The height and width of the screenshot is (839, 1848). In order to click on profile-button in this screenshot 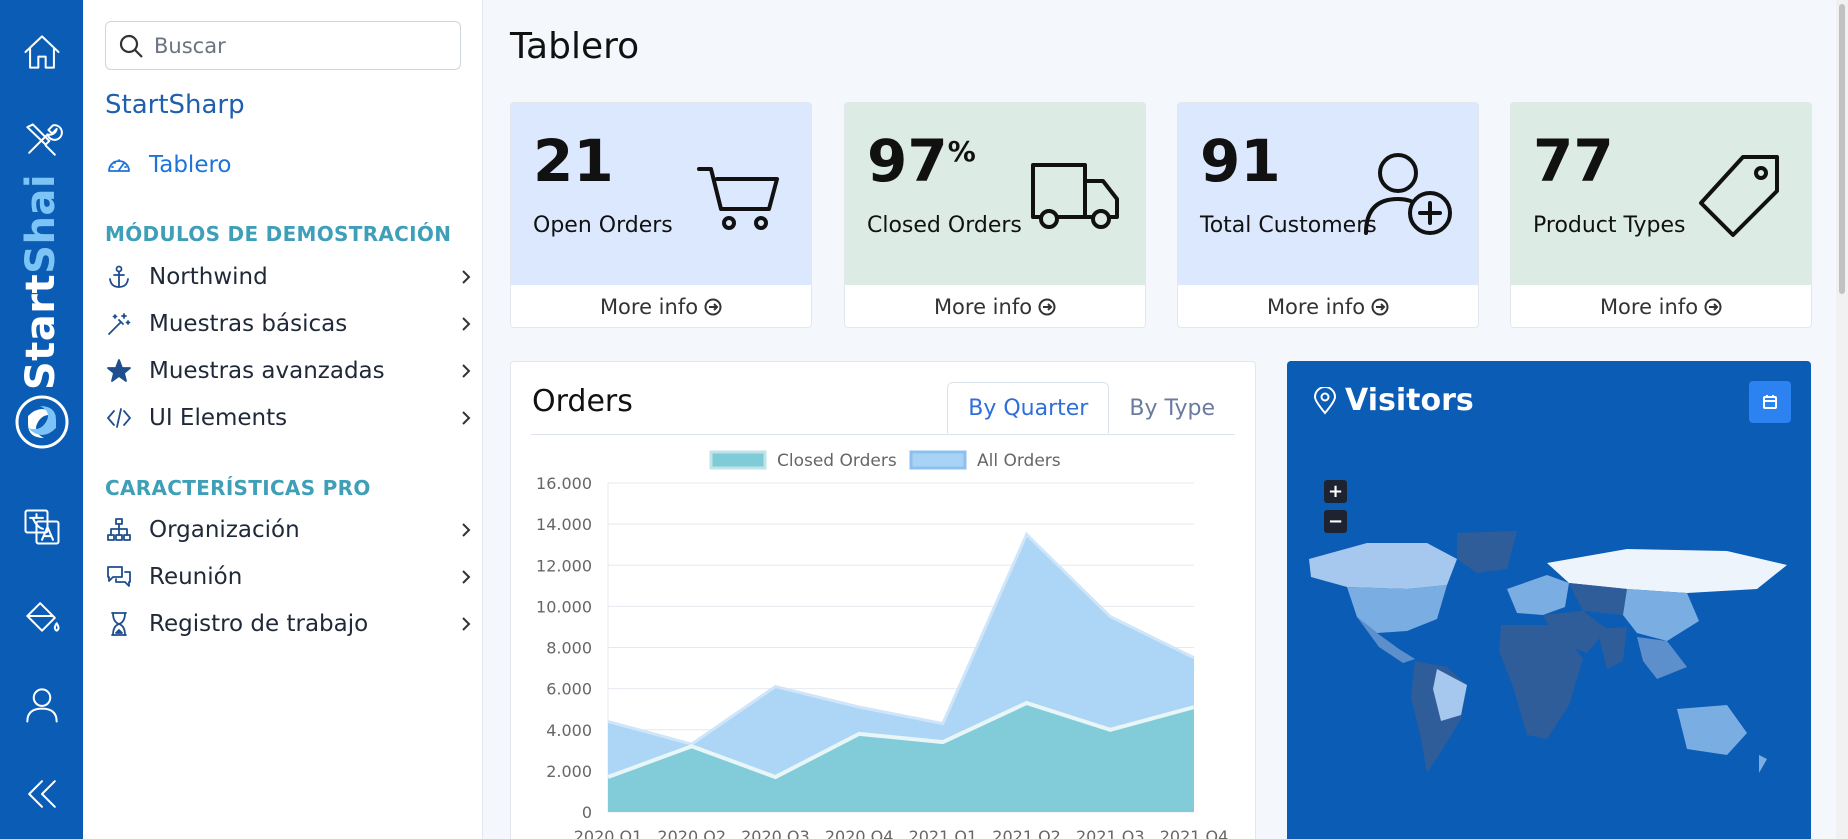, I will do `click(41, 705)`.